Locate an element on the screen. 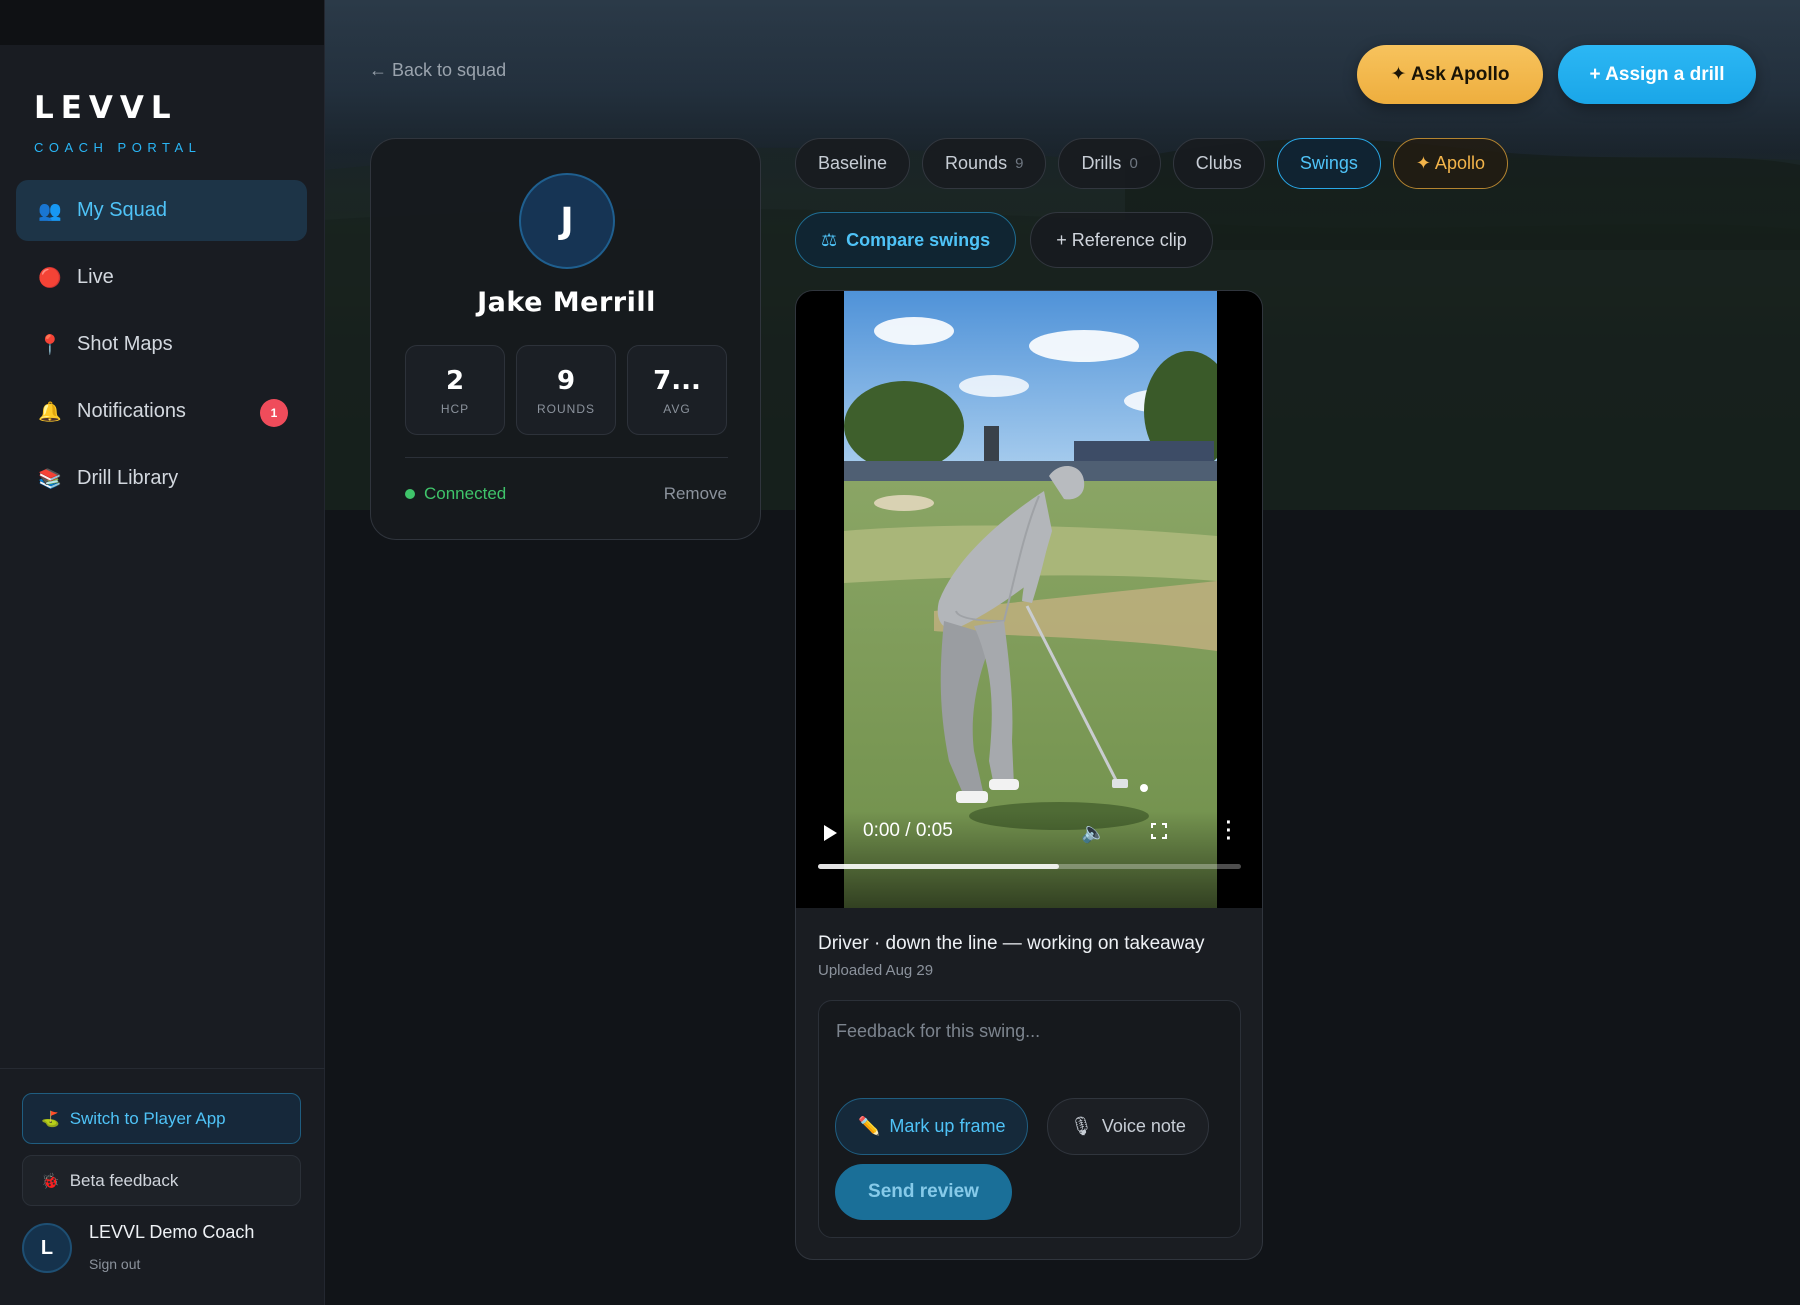 This screenshot has width=1800, height=1305. ask-apollo-button: ✦ Ask Apollo is located at coordinates (1450, 74).